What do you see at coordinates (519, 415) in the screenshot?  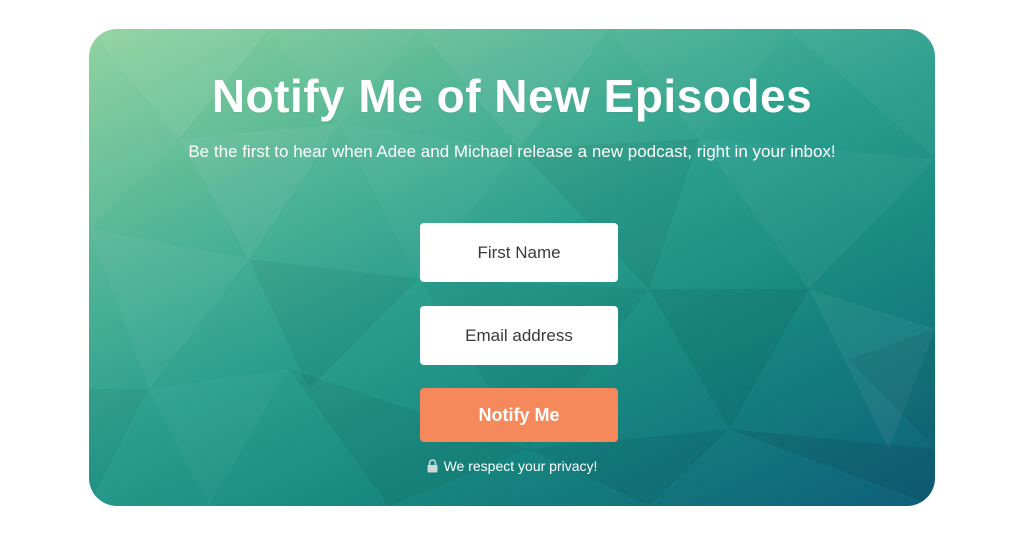 I see `notify-me-button: Notify Me` at bounding box center [519, 415].